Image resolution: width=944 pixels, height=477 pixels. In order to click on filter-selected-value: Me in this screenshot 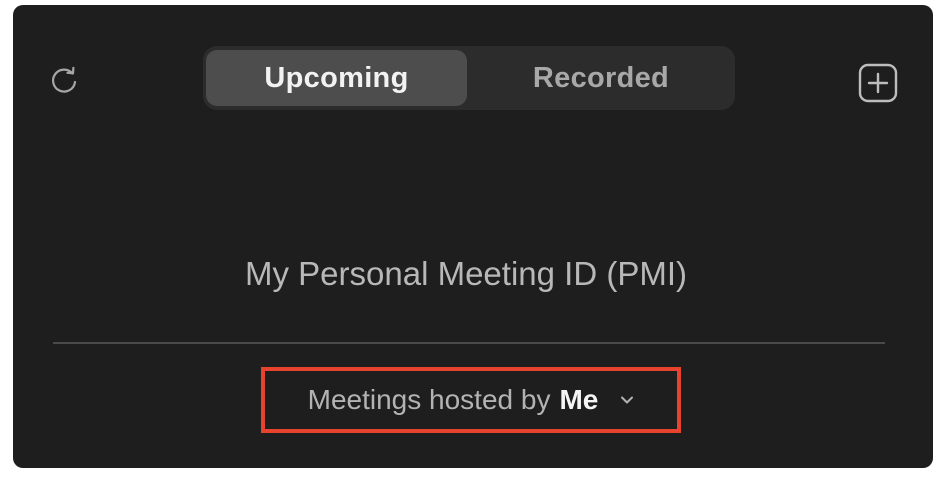, I will do `click(579, 399)`.